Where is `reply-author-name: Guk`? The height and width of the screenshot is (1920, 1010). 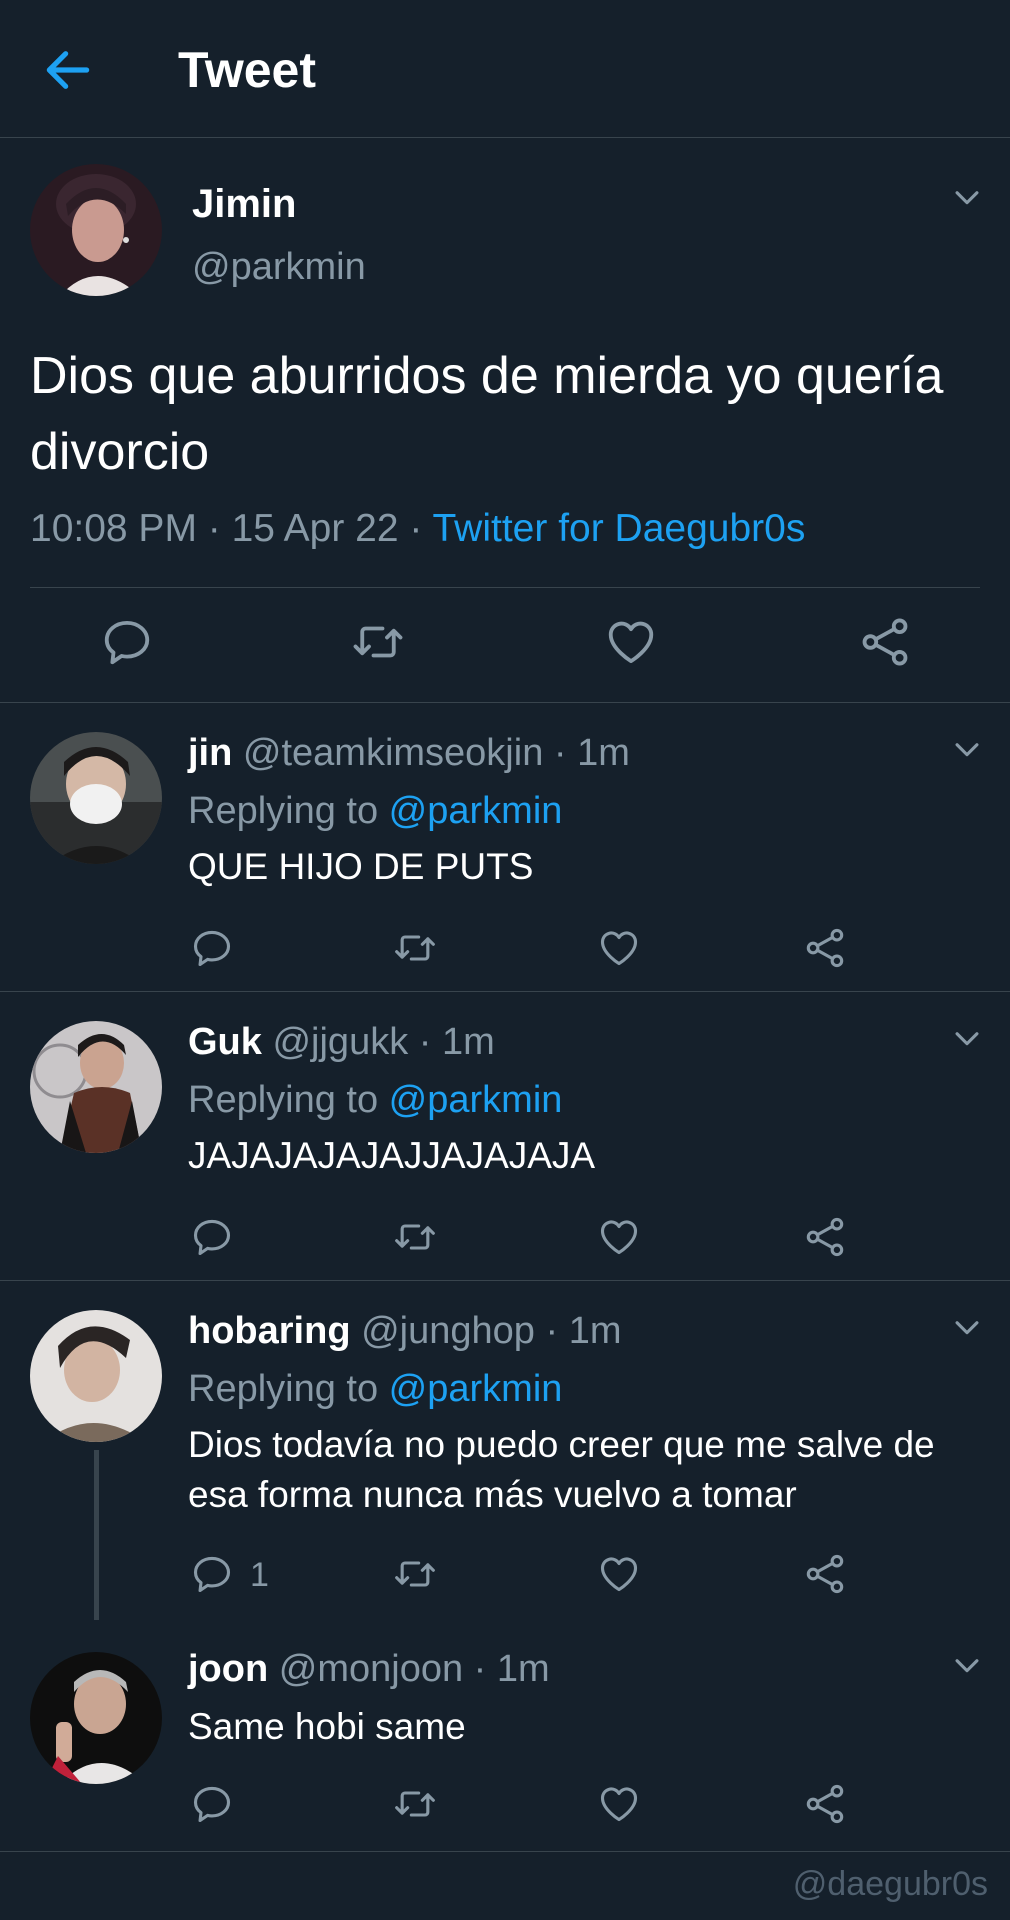 reply-author-name: Guk is located at coordinates (225, 1042).